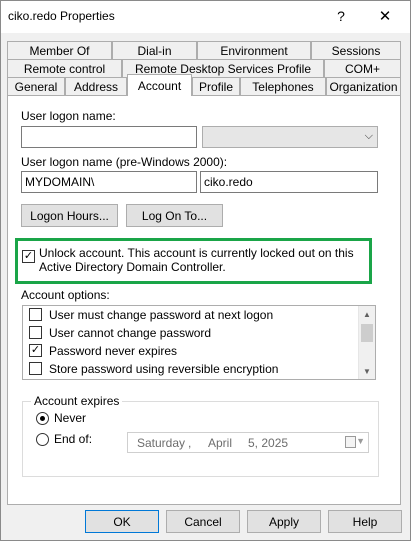  I want to click on tab-address: Address, so click(96, 86).